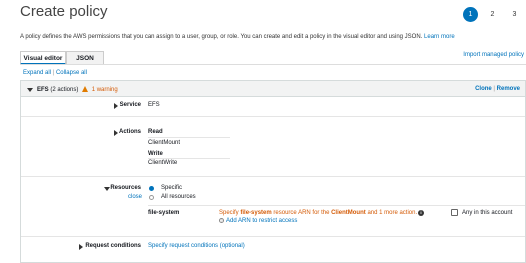  Describe the element at coordinates (178, 197) in the screenshot. I see `radio-all-resources-label: All resources` at that location.